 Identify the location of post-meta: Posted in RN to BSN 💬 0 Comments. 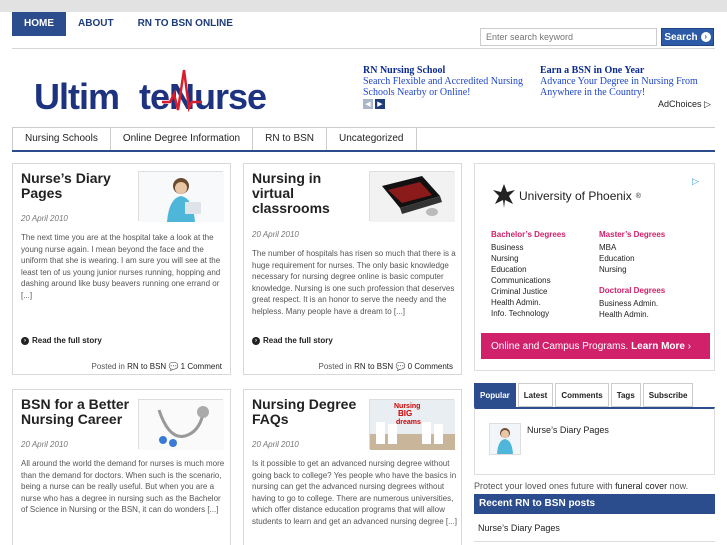
(385, 366).